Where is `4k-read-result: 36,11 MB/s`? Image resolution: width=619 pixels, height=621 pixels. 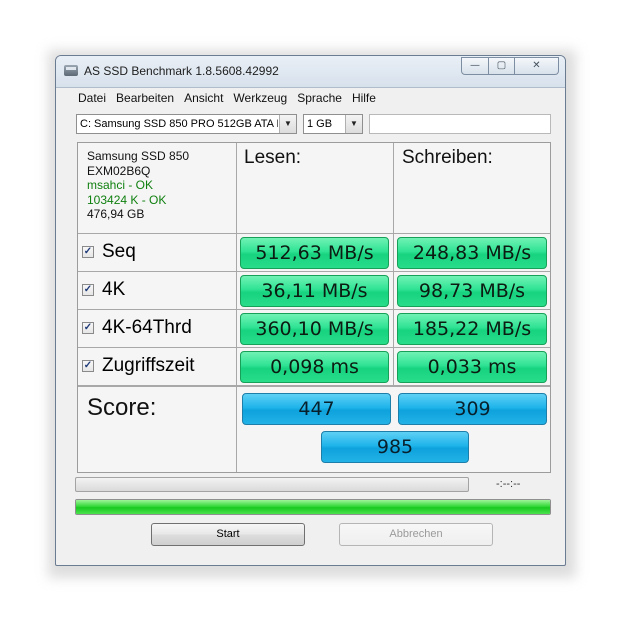 4k-read-result: 36,11 MB/s is located at coordinates (314, 291).